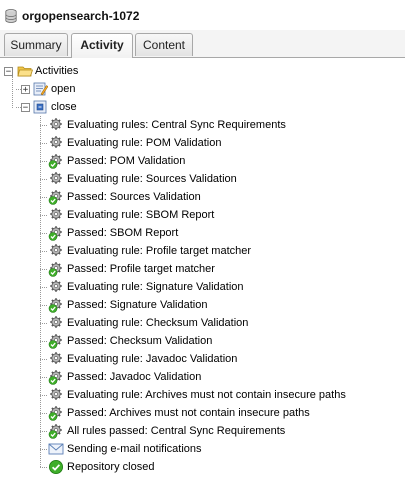 The height and width of the screenshot is (478, 405). Describe the element at coordinates (158, 323) in the screenshot. I see `activity-event-label: Evaluating rule: Checksum Validation` at that location.